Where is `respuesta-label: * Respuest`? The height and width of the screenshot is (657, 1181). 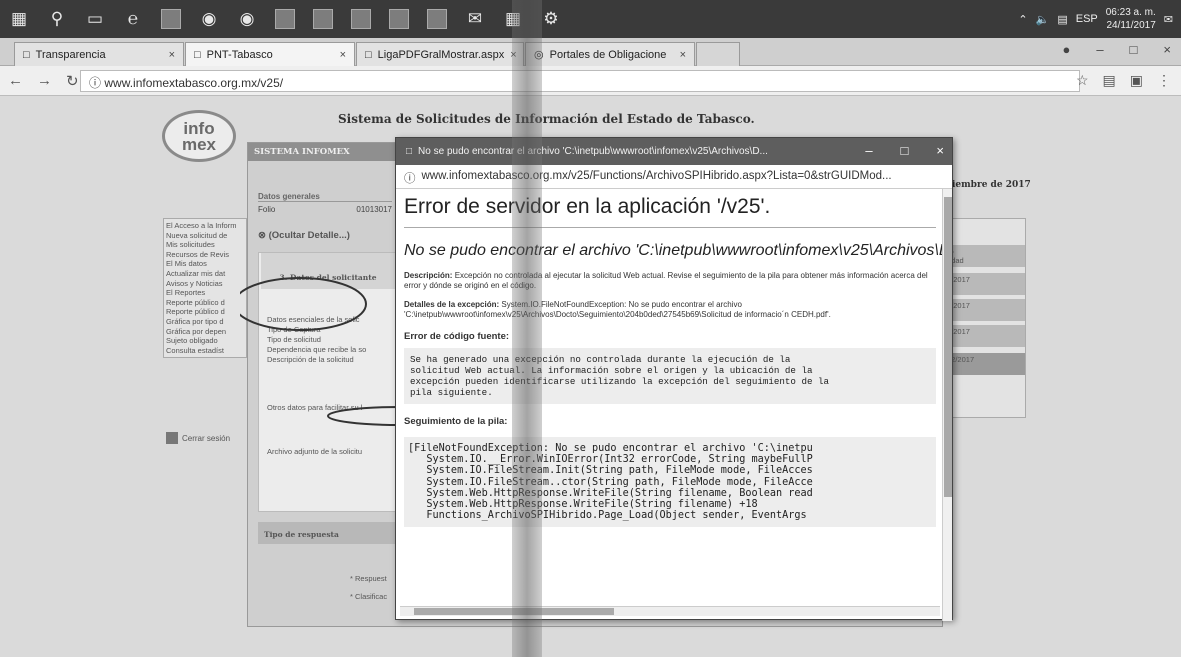 respuesta-label: * Respuest is located at coordinates (368, 578).